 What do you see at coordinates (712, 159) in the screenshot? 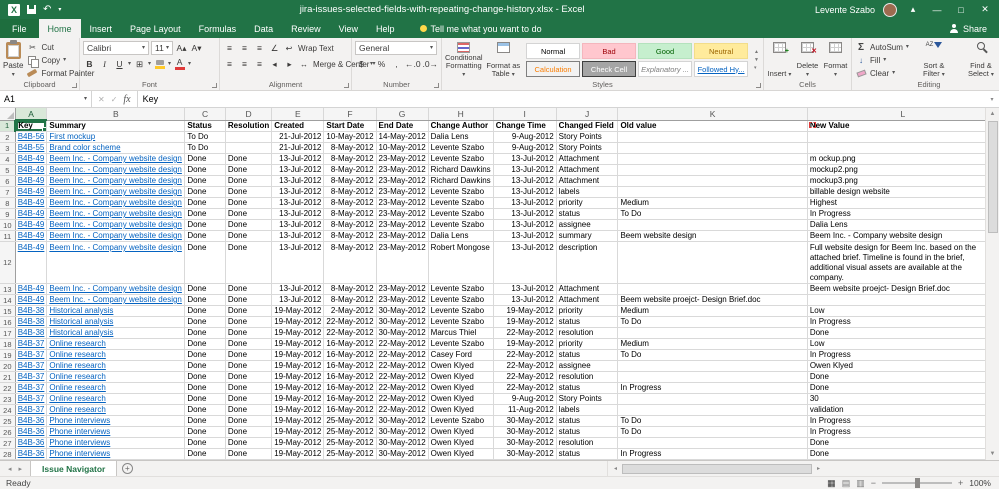
I see `cell-K4` at bounding box center [712, 159].